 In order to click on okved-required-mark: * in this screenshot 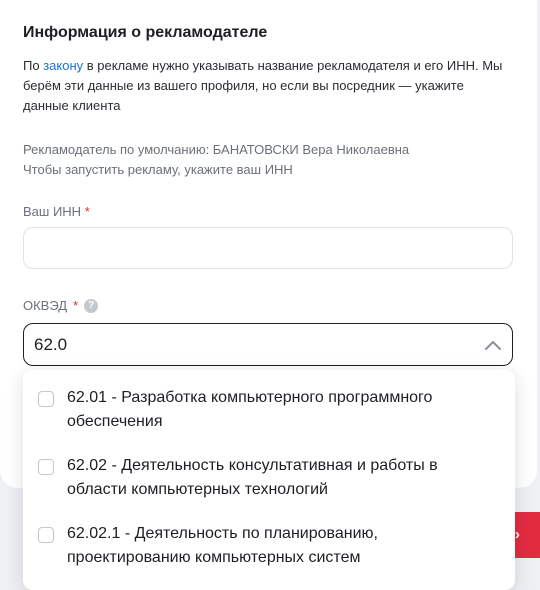, I will do `click(76, 305)`.